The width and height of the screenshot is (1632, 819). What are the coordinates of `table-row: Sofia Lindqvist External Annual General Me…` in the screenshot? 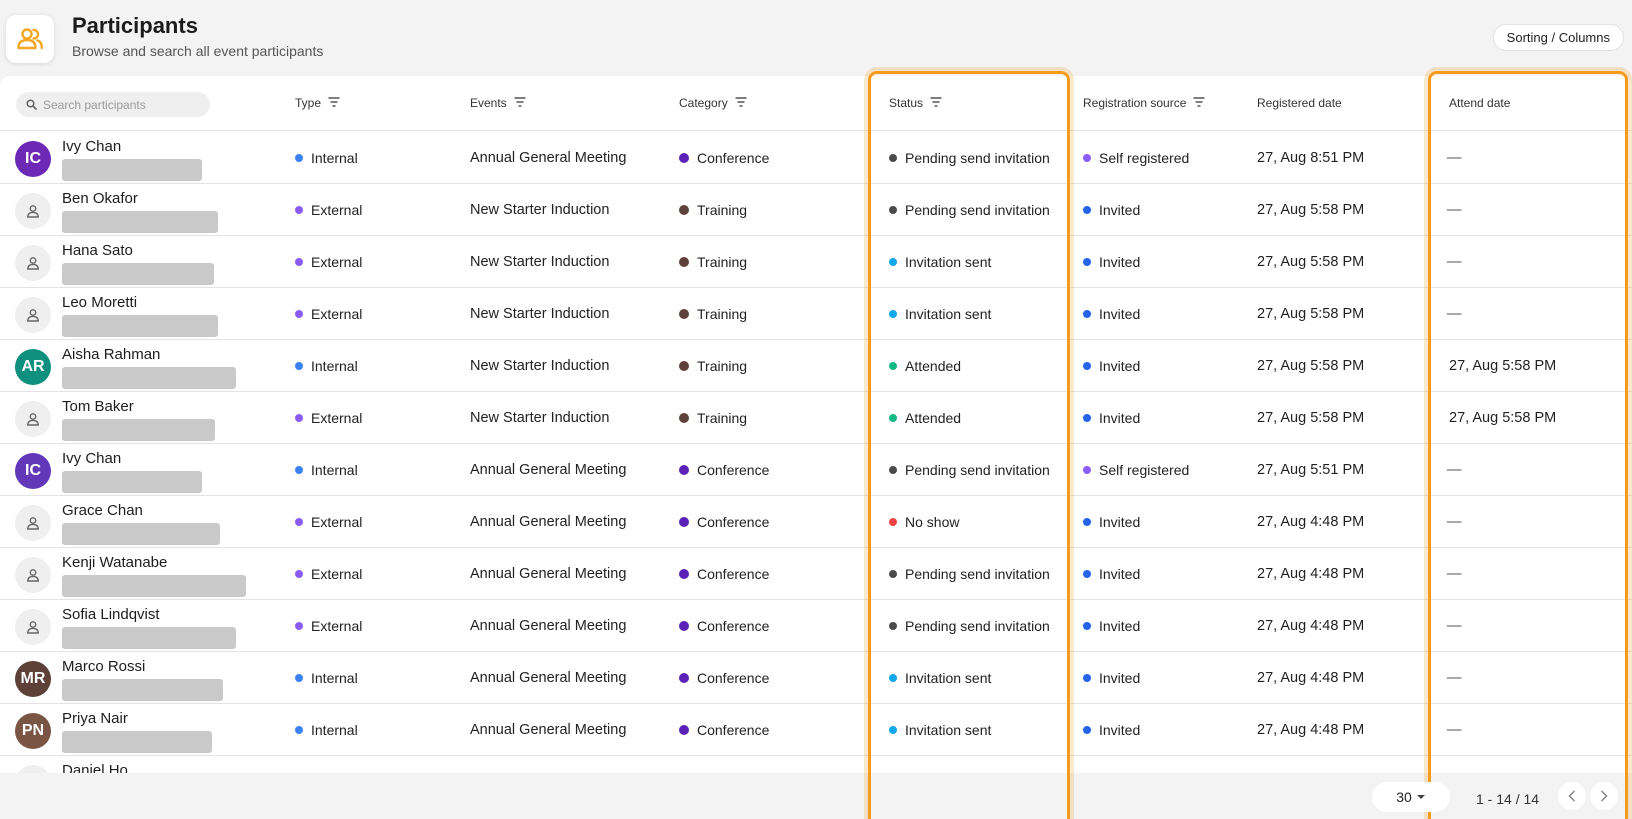 It's located at (816, 626).